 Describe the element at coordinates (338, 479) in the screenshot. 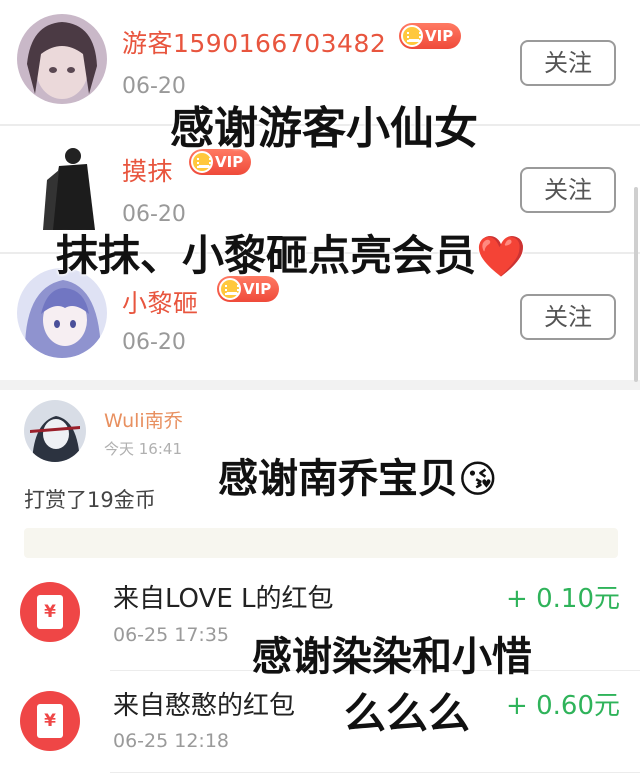

I see `overlay-caption-text: 感谢南乔宝贝` at that location.